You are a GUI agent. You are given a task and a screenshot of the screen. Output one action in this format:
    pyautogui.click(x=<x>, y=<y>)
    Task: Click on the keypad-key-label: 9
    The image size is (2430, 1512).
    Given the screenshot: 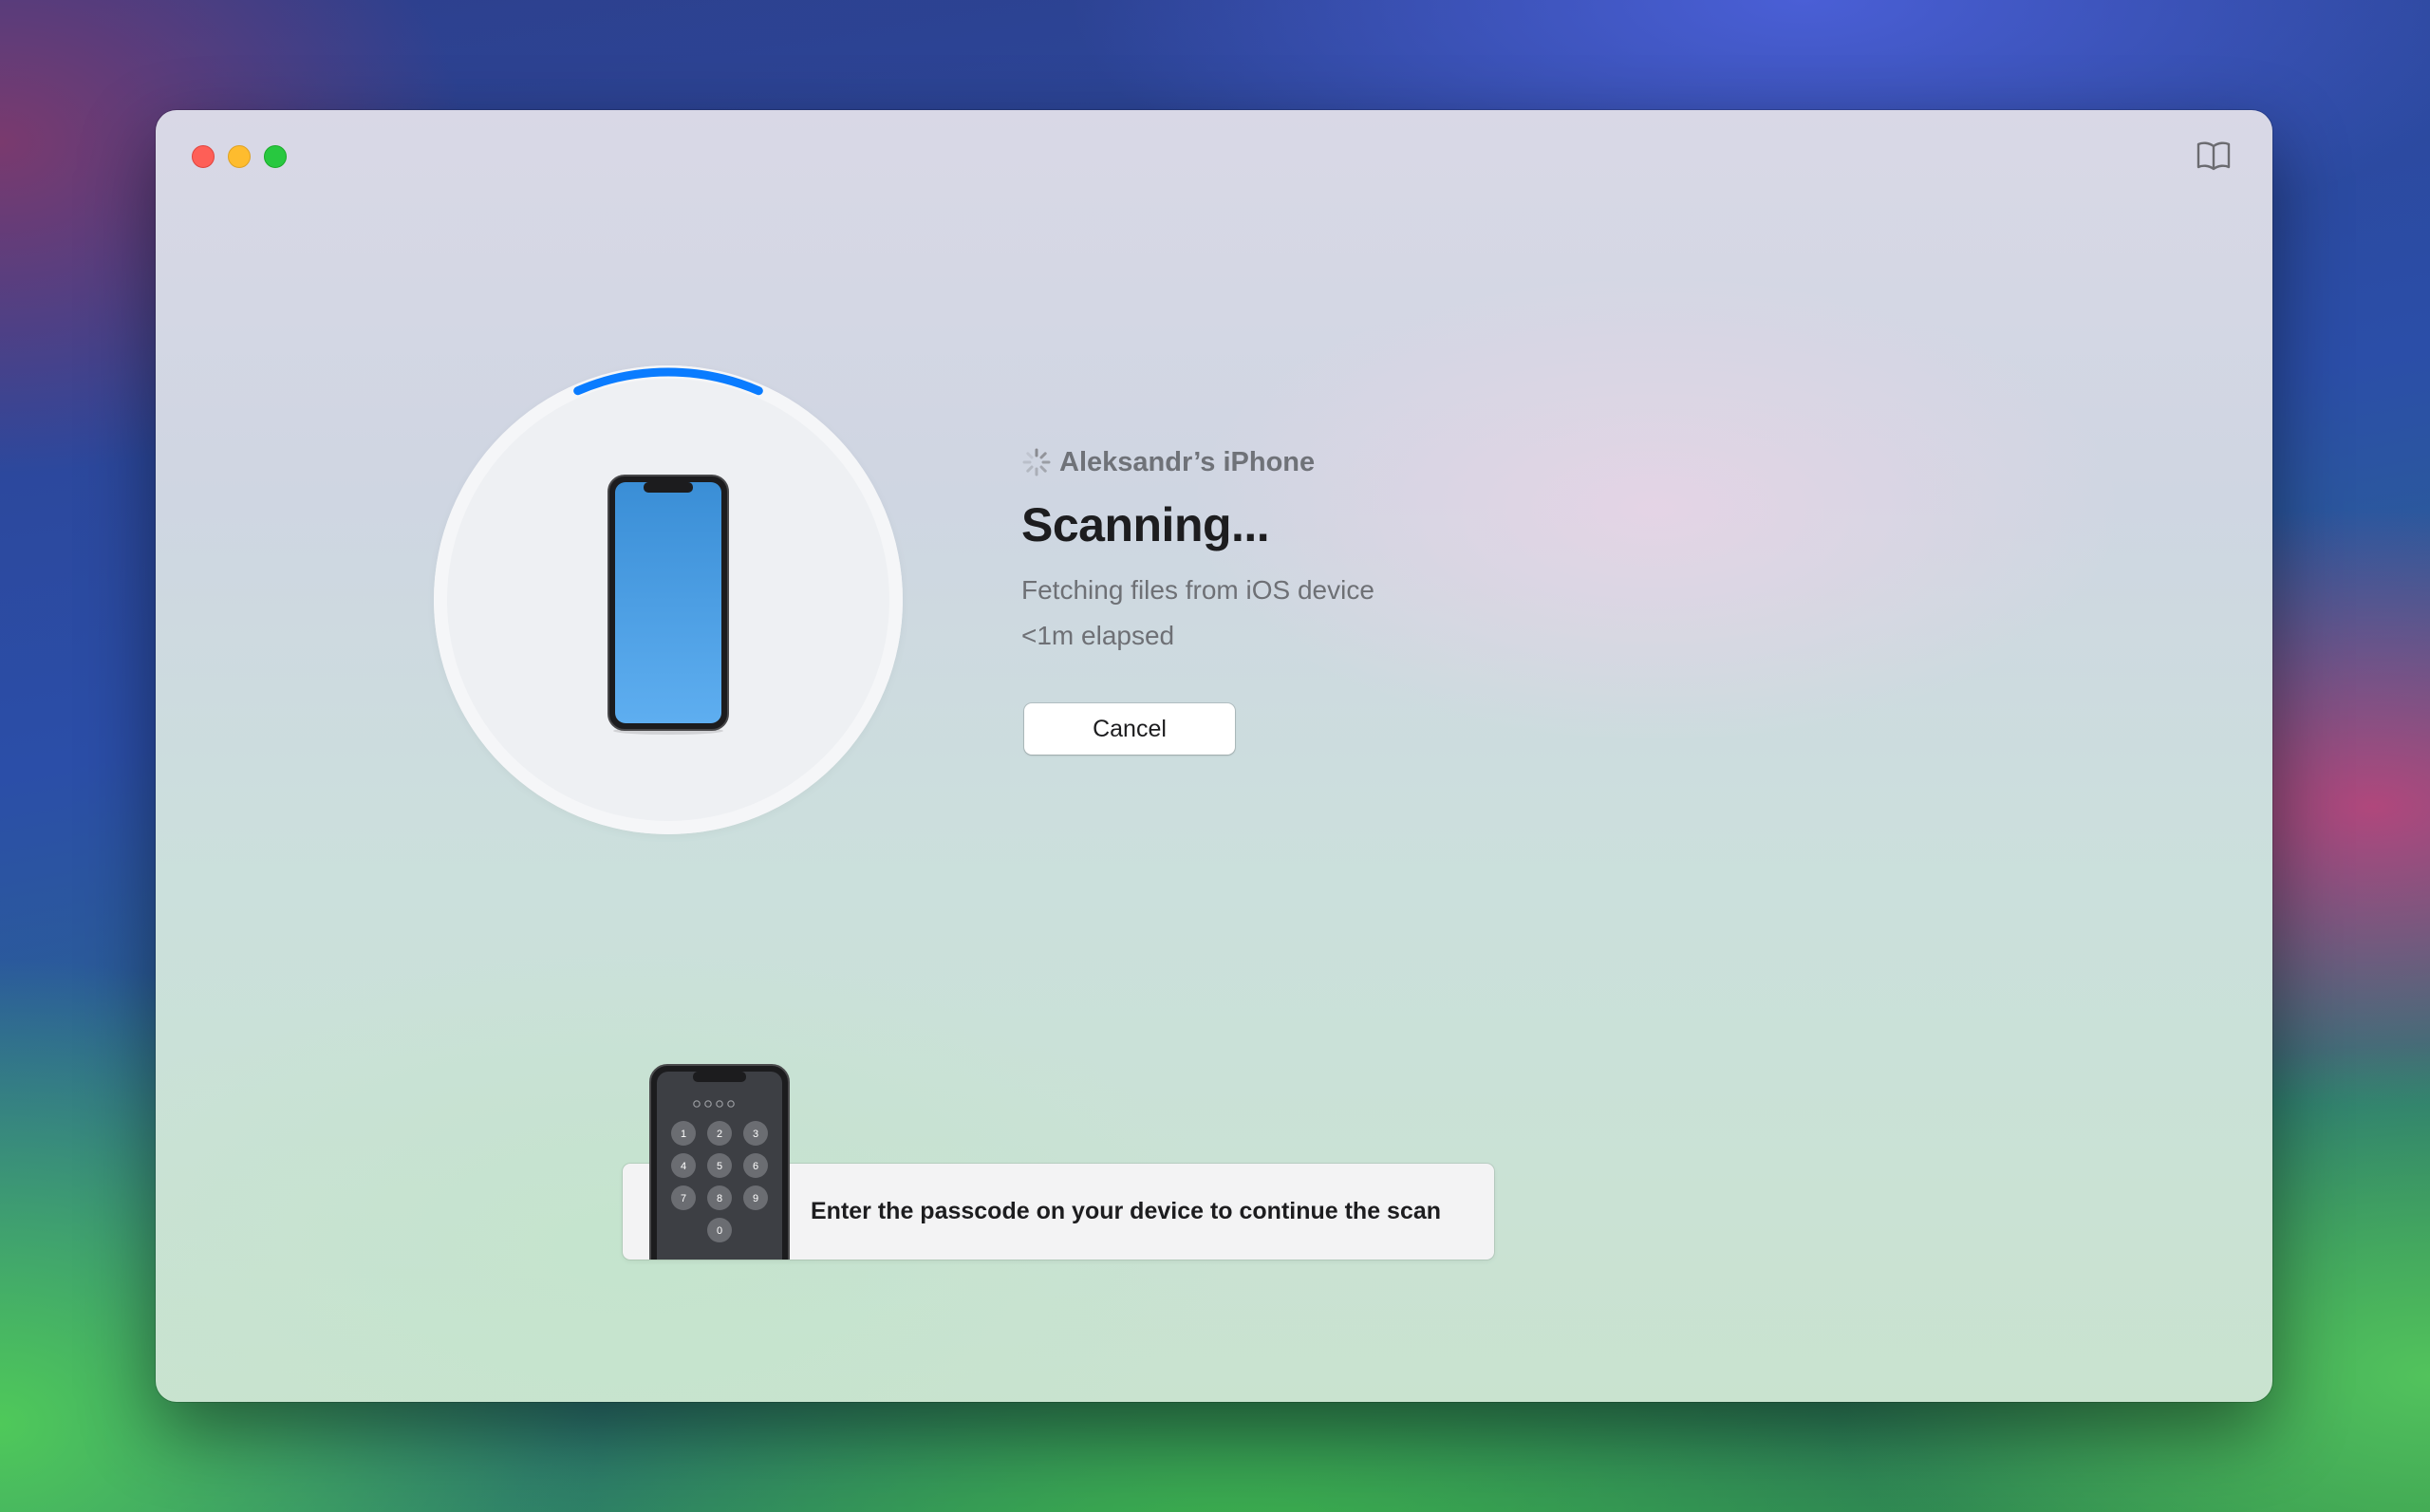 What is the action you would take?
    pyautogui.click(x=756, y=1198)
    